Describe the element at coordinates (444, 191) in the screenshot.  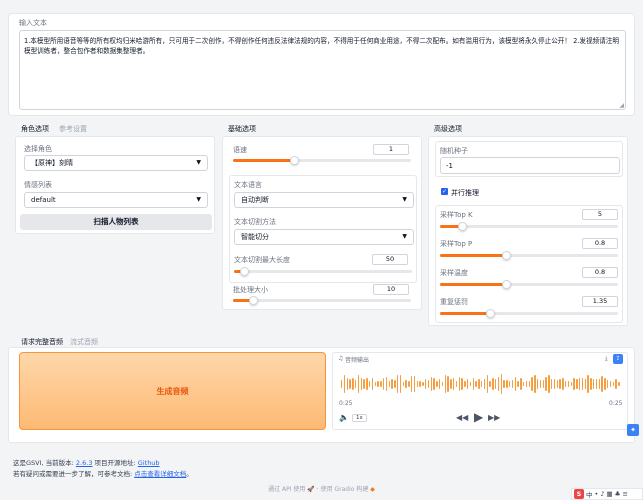
I see `parallel-checkbox: ✓` at that location.